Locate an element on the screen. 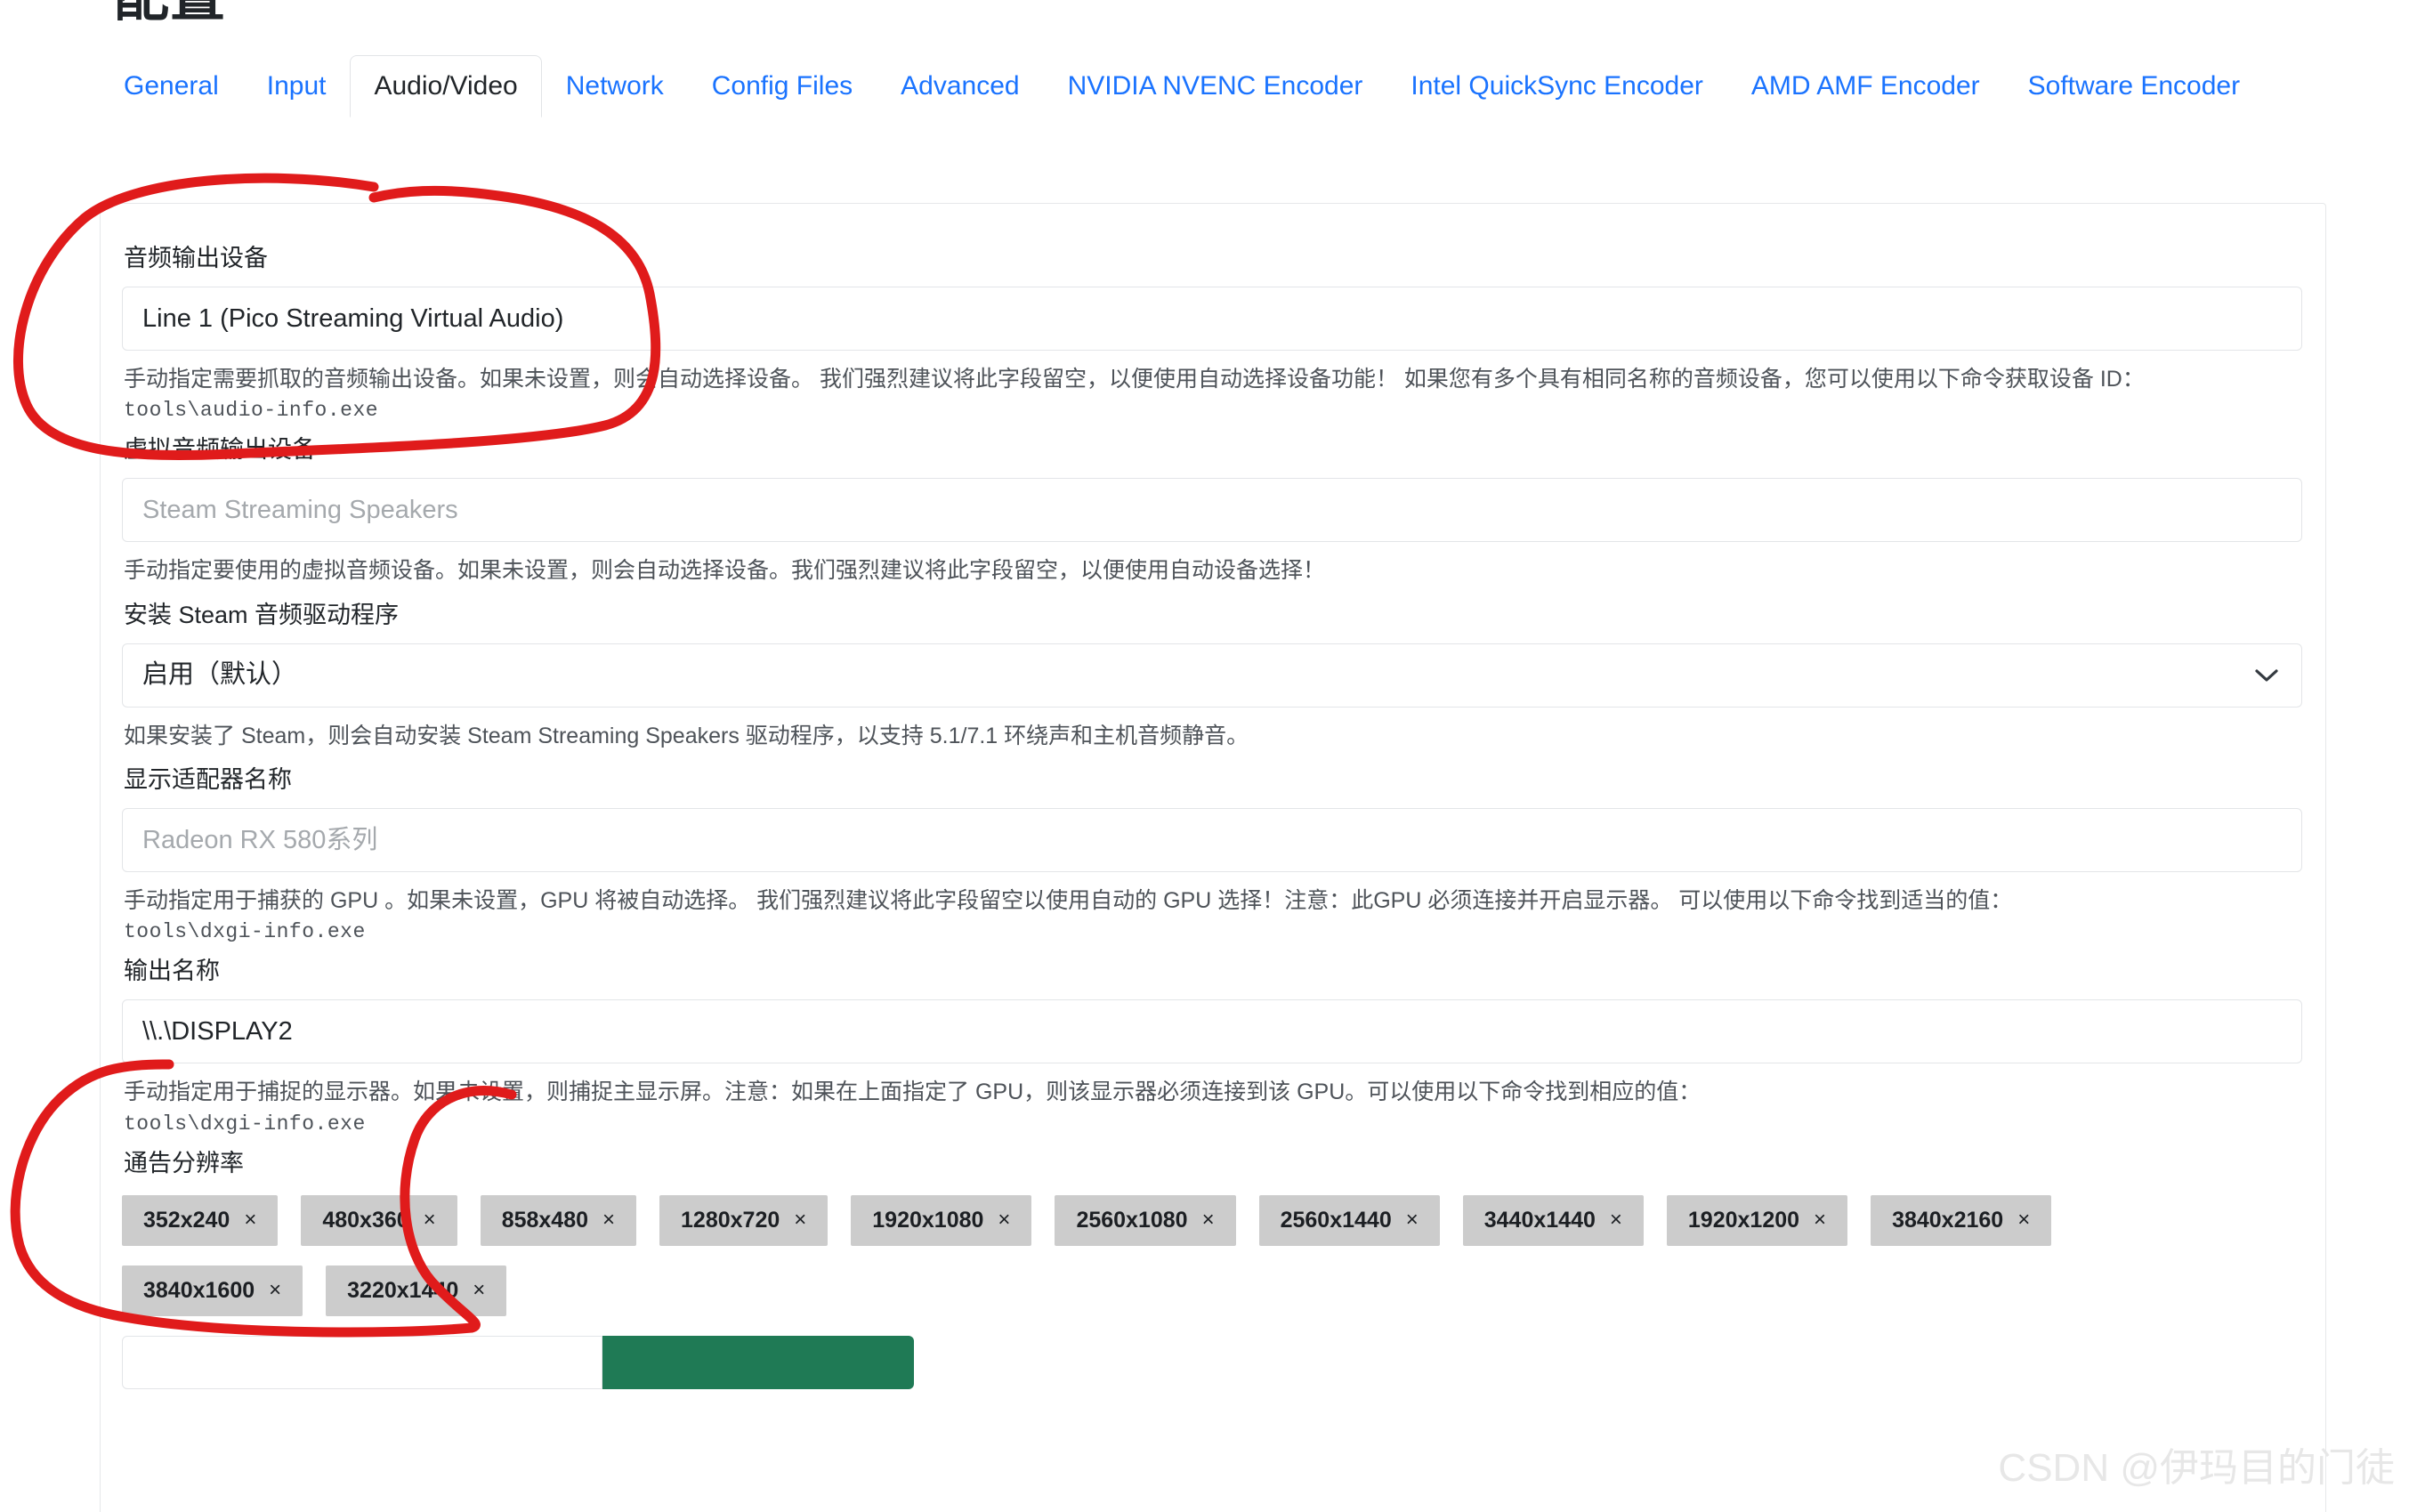 The image size is (2425, 1512). virtual-sink-input: Steam Streaming Speakers is located at coordinates (1212, 510).